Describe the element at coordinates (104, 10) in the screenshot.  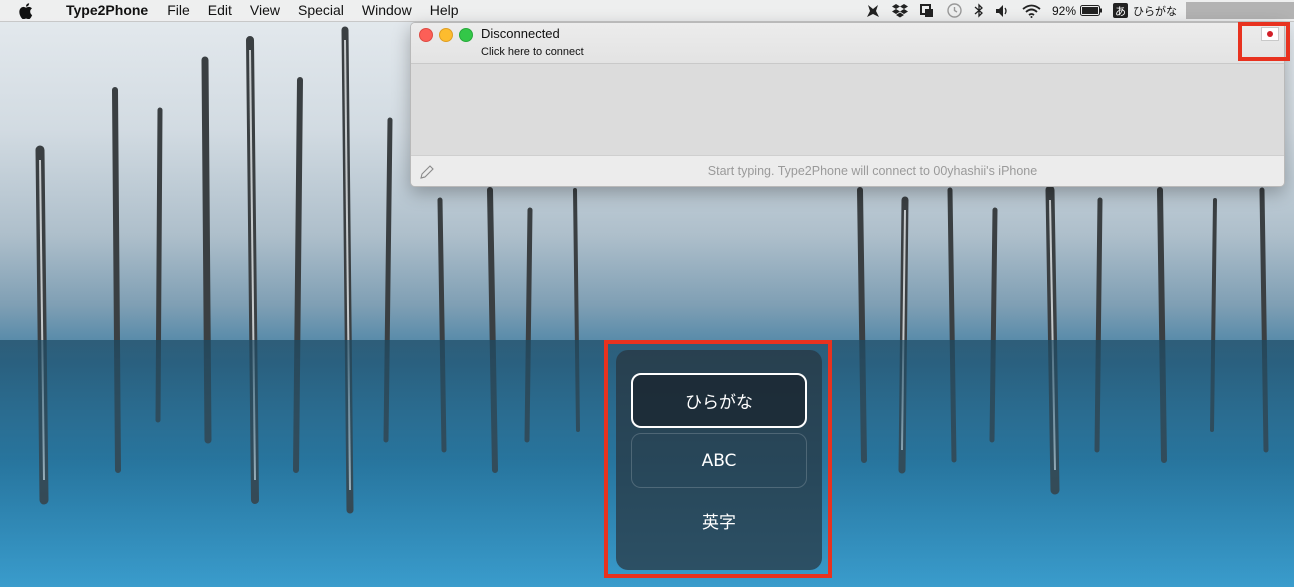
I see `menu-app-name: Type2Phone` at that location.